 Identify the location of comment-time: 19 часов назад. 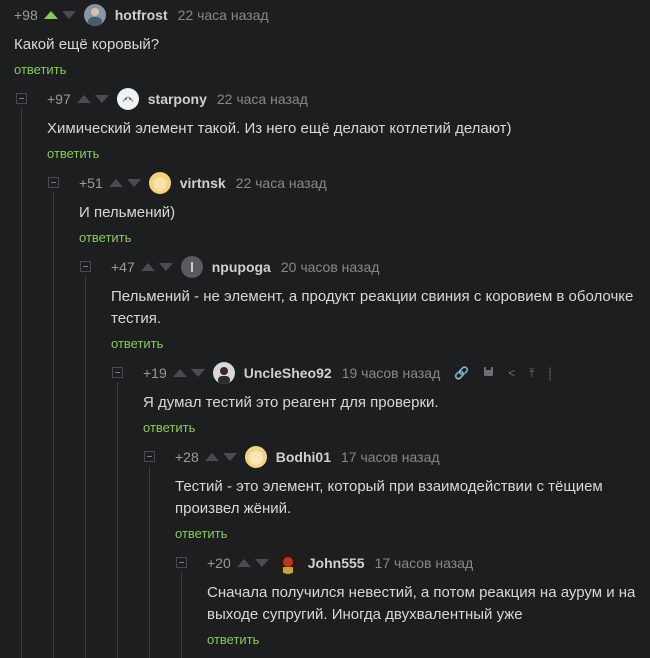
(391, 373).